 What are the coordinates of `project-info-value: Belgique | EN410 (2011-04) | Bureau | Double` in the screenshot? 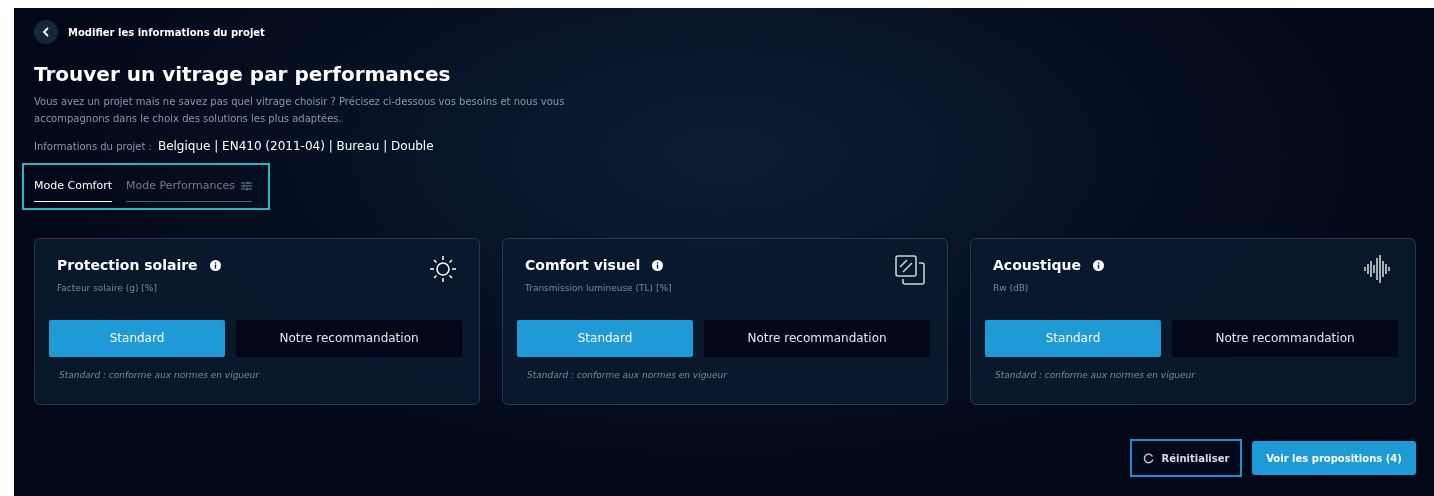 It's located at (295, 146).